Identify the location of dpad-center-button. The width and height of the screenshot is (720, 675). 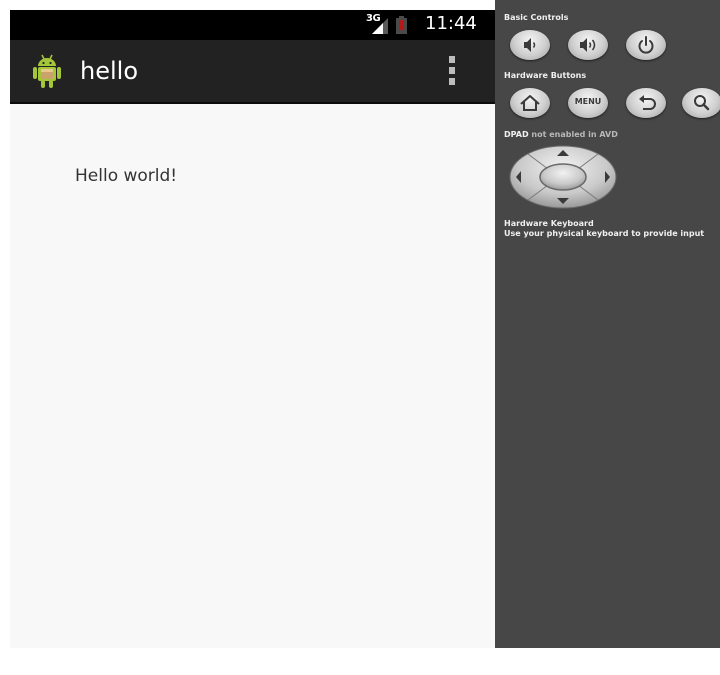
(563, 177).